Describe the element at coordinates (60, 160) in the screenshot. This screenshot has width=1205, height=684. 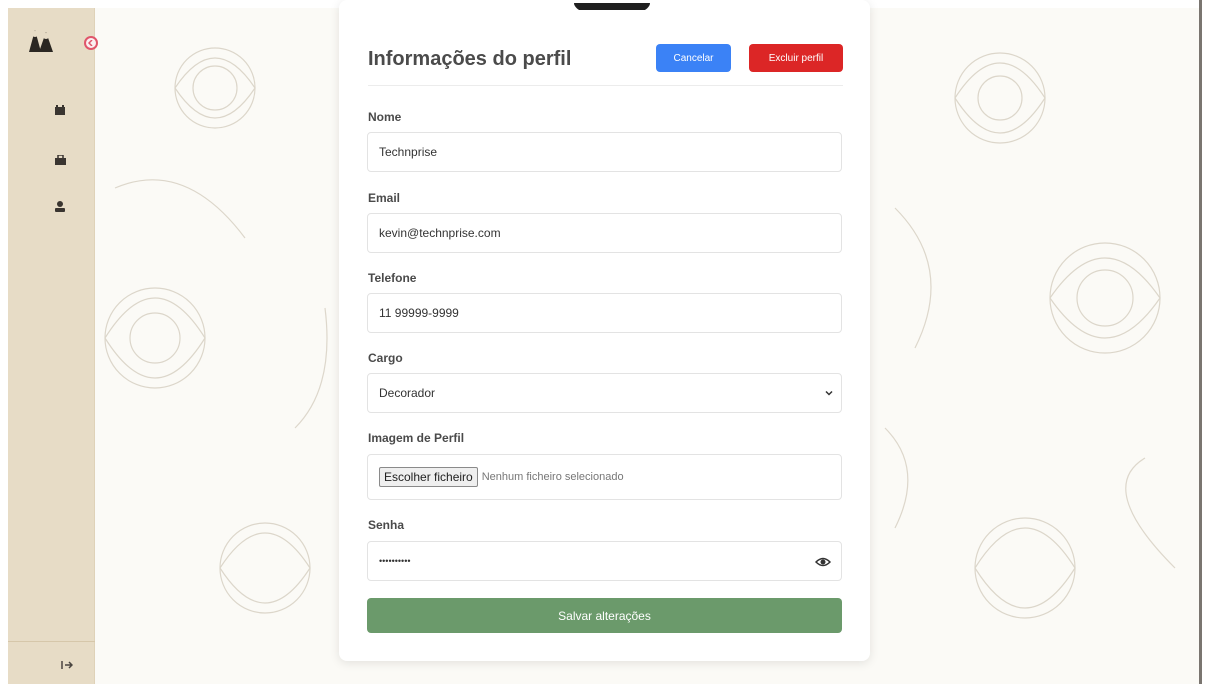
I see `briefcase-icon` at that location.